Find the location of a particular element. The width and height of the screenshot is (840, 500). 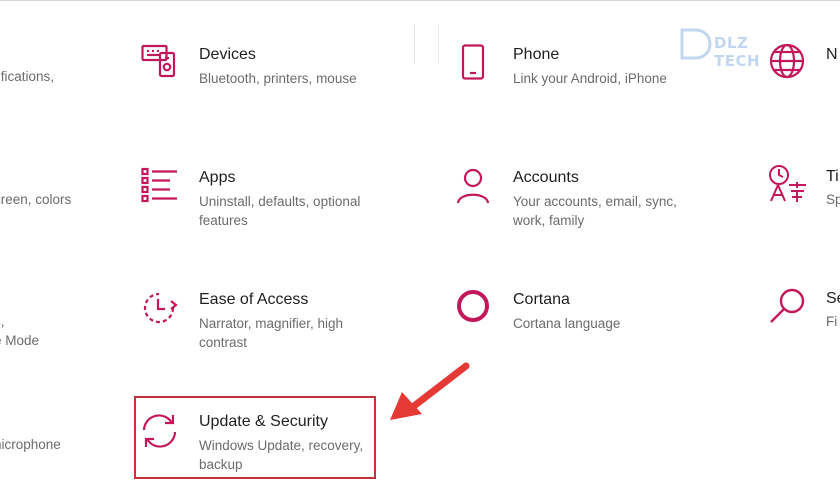

settings-tile-phone: Phone Link your Android, iPhone is located at coordinates (580, 69).